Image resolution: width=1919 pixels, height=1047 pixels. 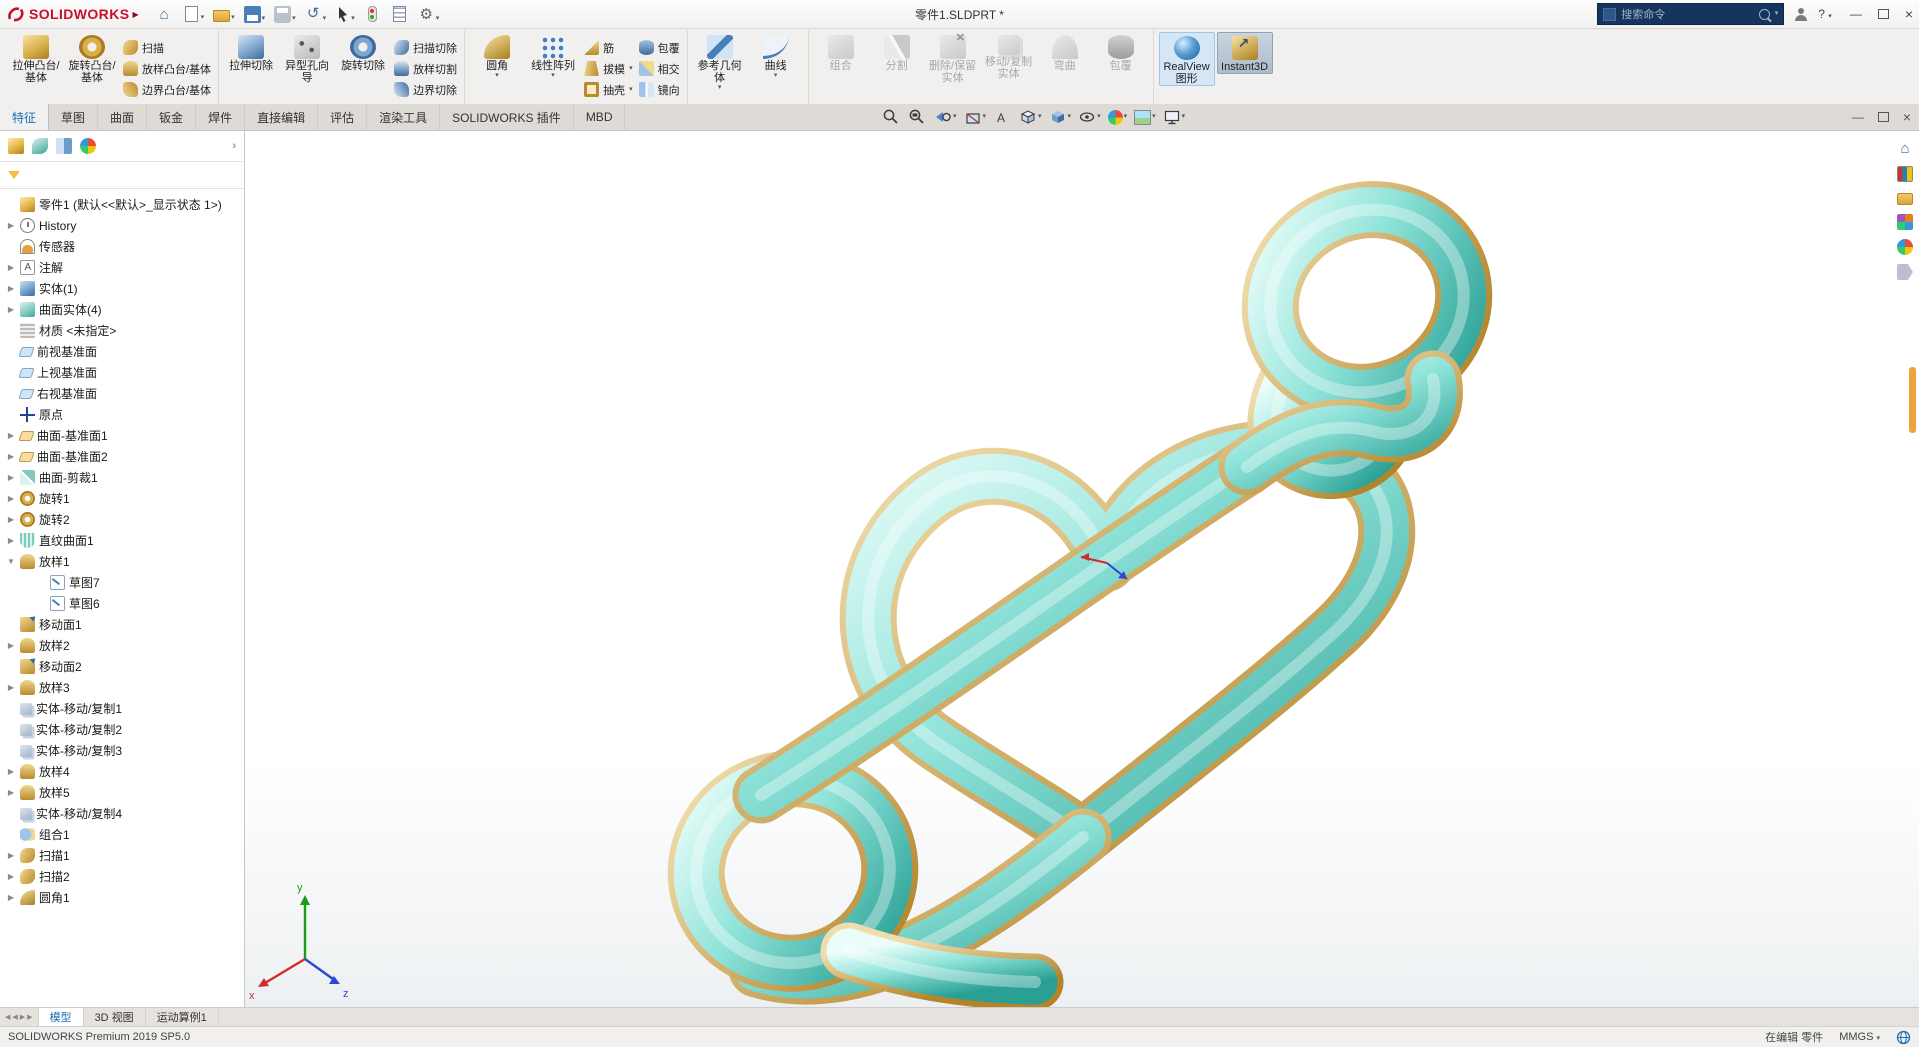 What do you see at coordinates (282, 117) in the screenshot?
I see `tab-direct-editing: 直接编辑` at bounding box center [282, 117].